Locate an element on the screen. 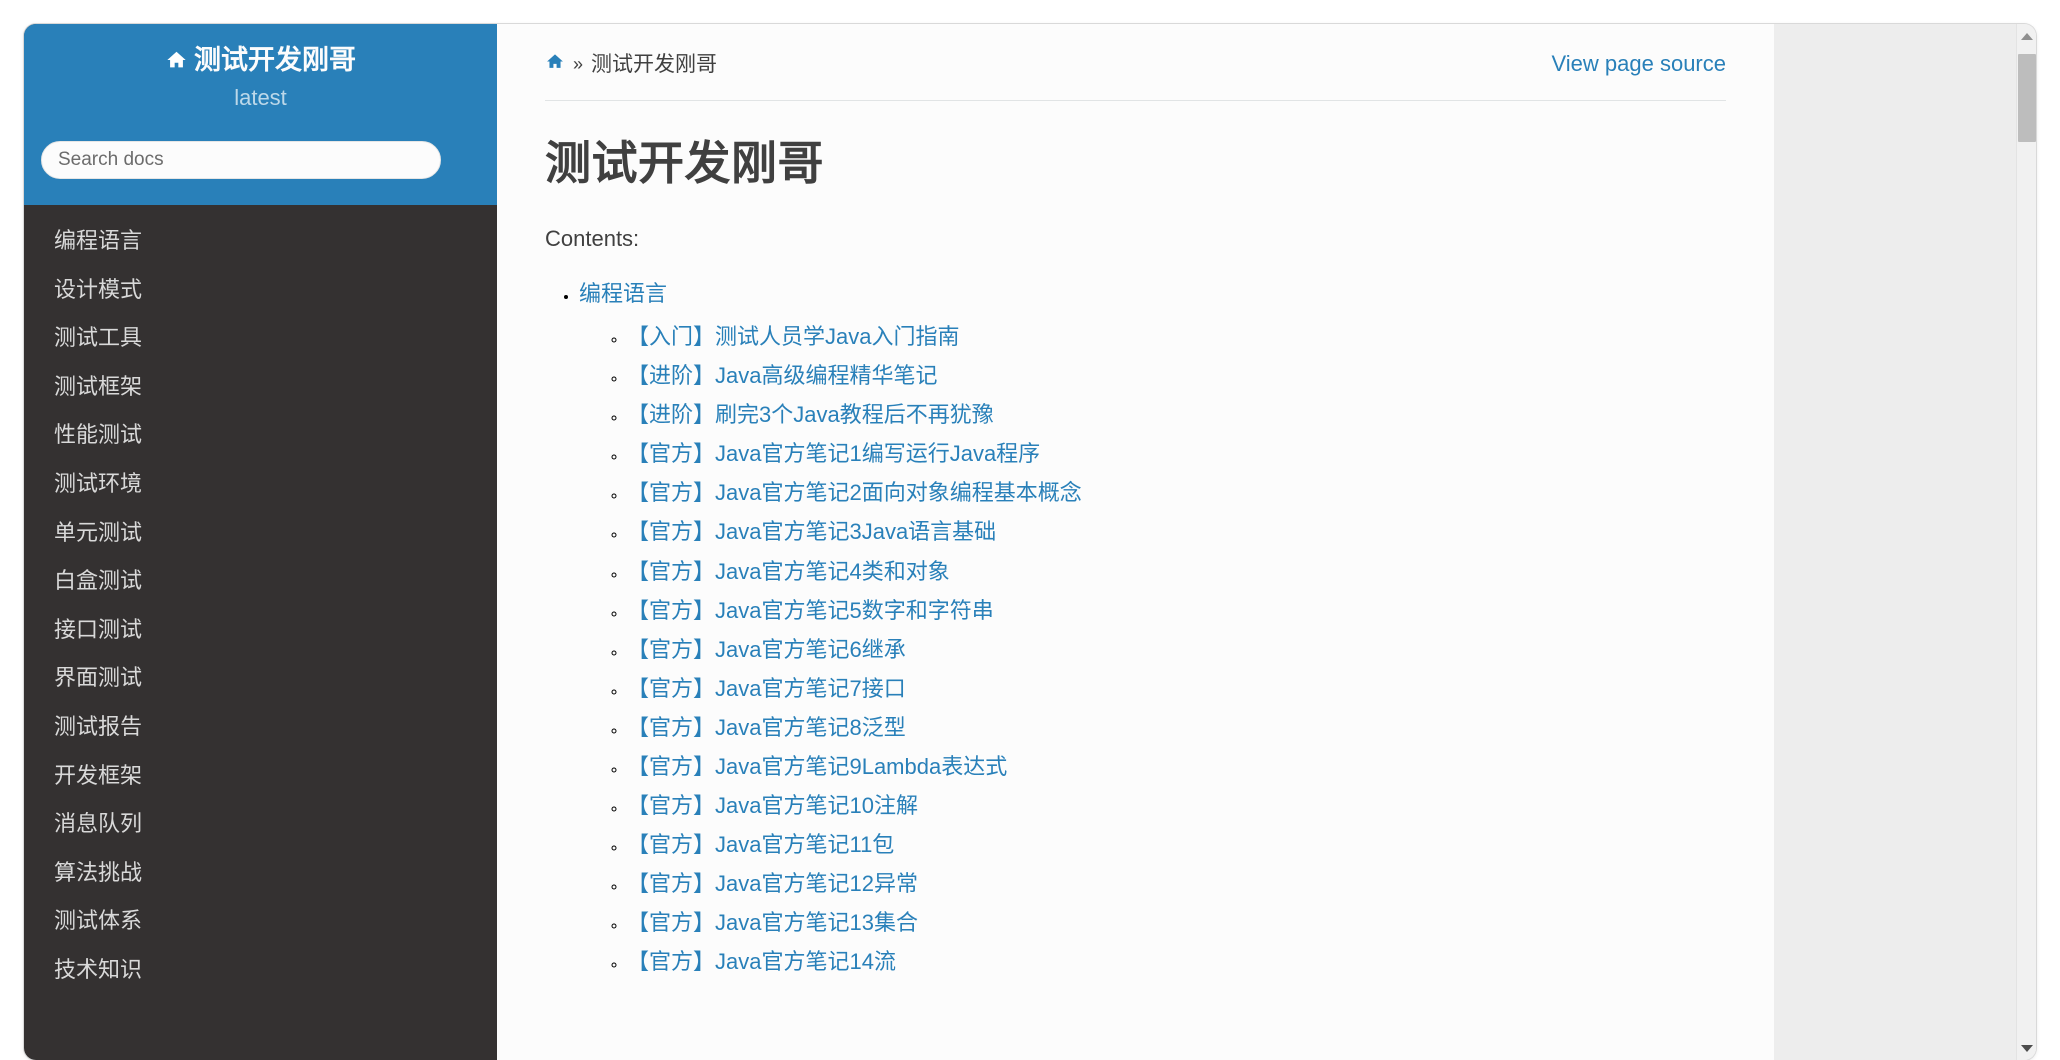 The width and height of the screenshot is (2060, 1060). toctree-l2-link-4: 【官方】Java官方笔记2面向对象编程基本概念 is located at coordinates (854, 492).